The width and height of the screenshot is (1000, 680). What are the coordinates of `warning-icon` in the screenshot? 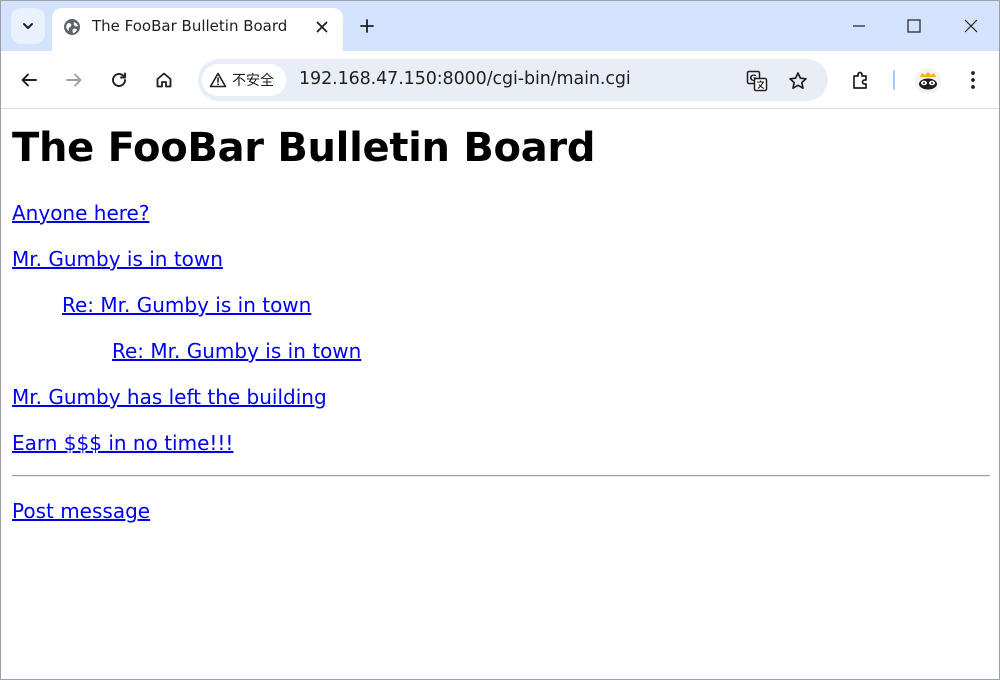 It's located at (218, 80).